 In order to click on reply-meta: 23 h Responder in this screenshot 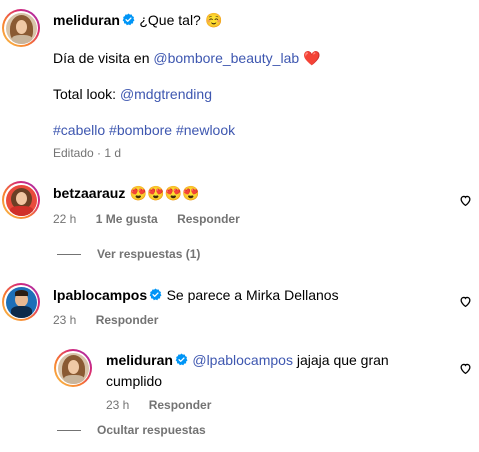, I will do `click(158, 405)`.